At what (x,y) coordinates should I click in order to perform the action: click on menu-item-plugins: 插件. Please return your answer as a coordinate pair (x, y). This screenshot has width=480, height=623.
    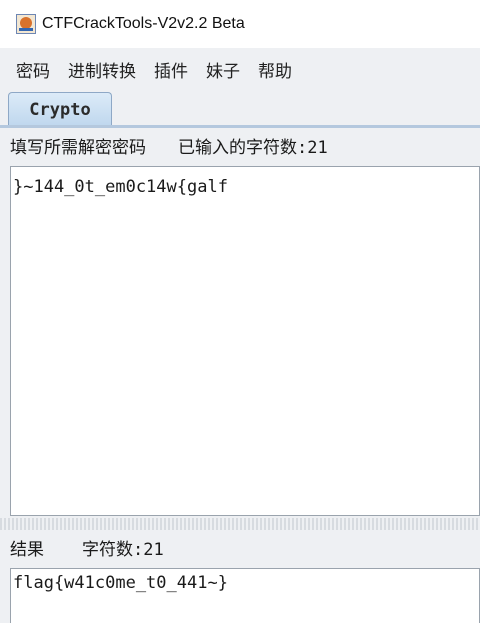
    Looking at the image, I should click on (171, 69).